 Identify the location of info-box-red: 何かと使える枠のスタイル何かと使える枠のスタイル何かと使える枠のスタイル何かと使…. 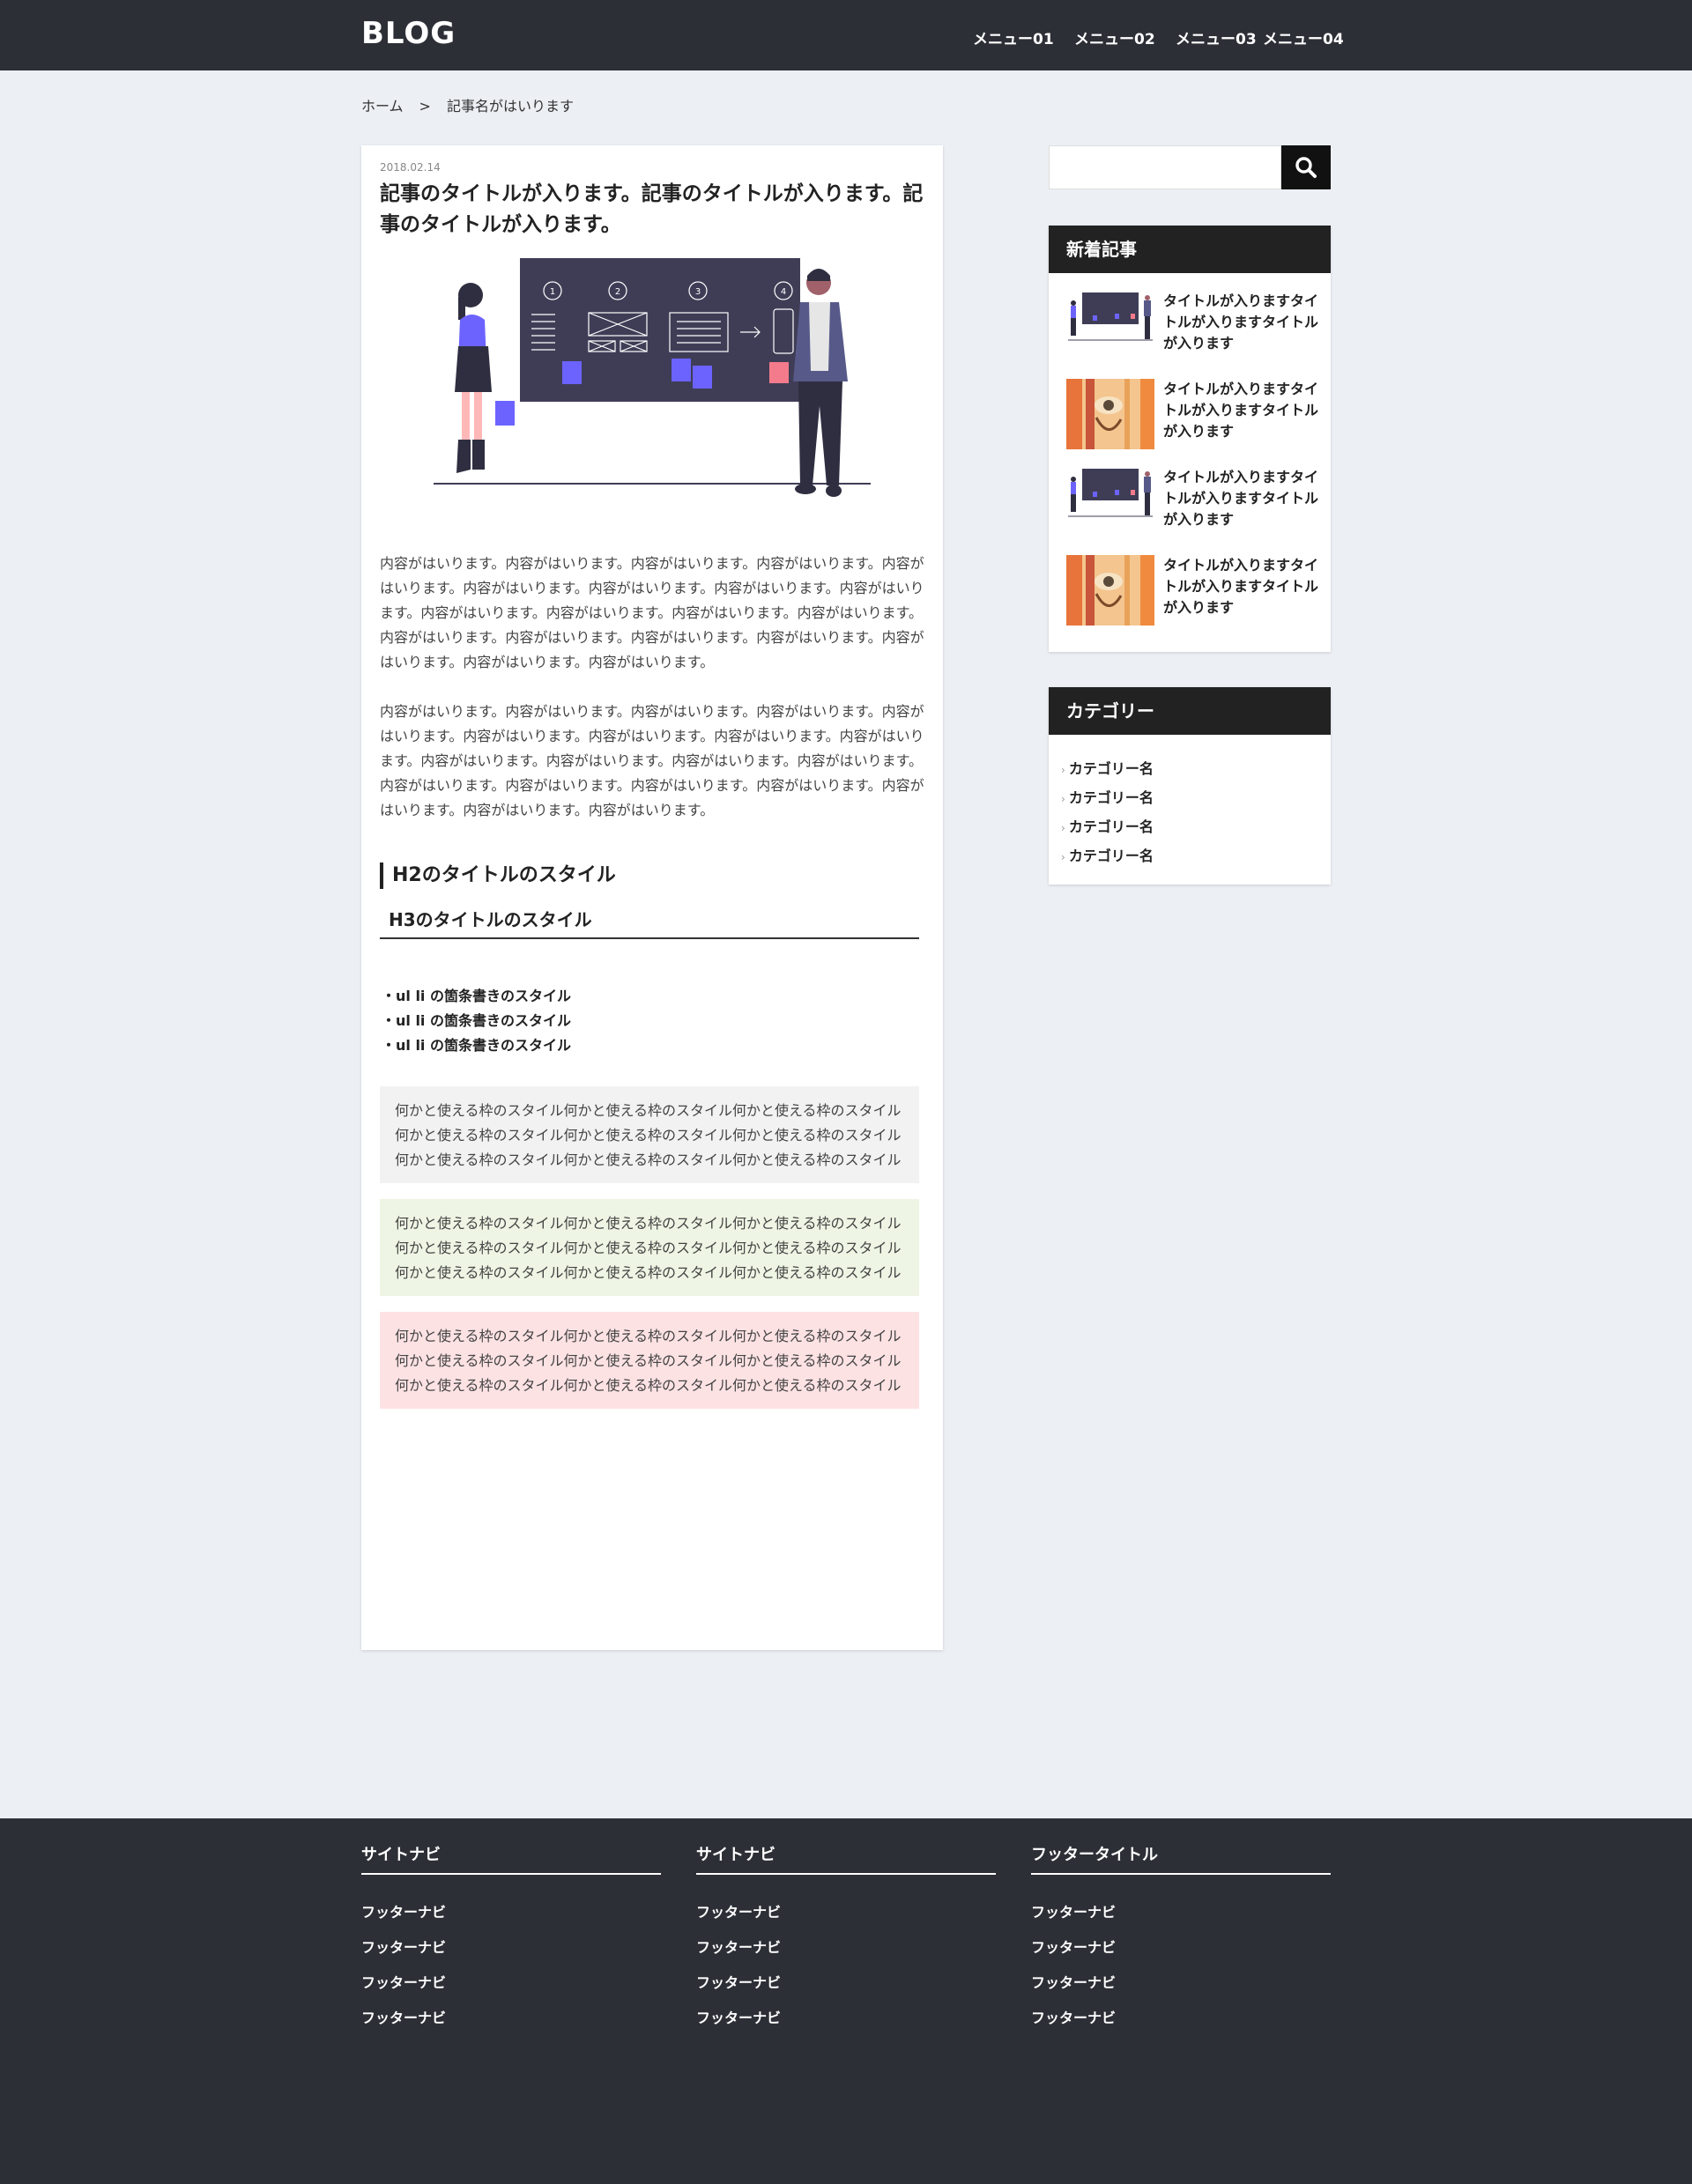
(650, 1360).